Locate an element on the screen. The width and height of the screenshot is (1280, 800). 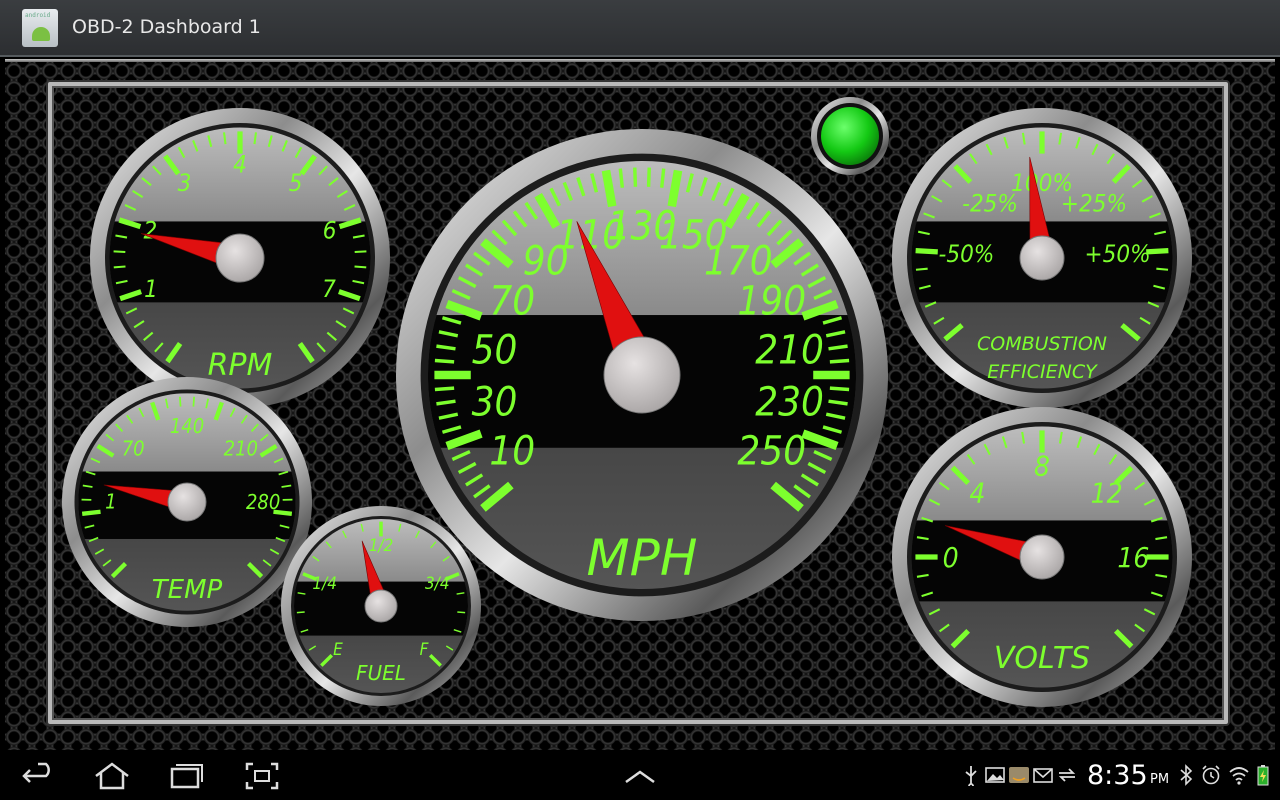
wifi-icon is located at coordinates (1239, 776).